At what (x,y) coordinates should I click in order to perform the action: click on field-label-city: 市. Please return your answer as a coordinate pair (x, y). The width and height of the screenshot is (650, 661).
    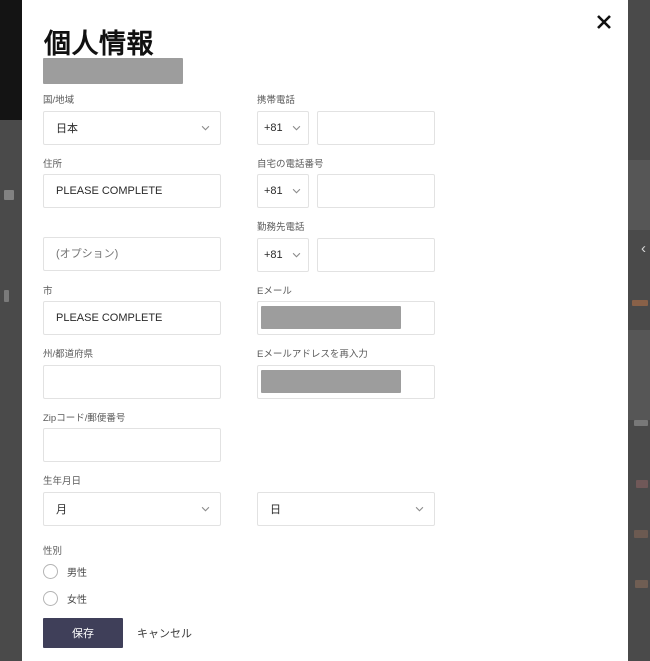
    Looking at the image, I should click on (48, 291).